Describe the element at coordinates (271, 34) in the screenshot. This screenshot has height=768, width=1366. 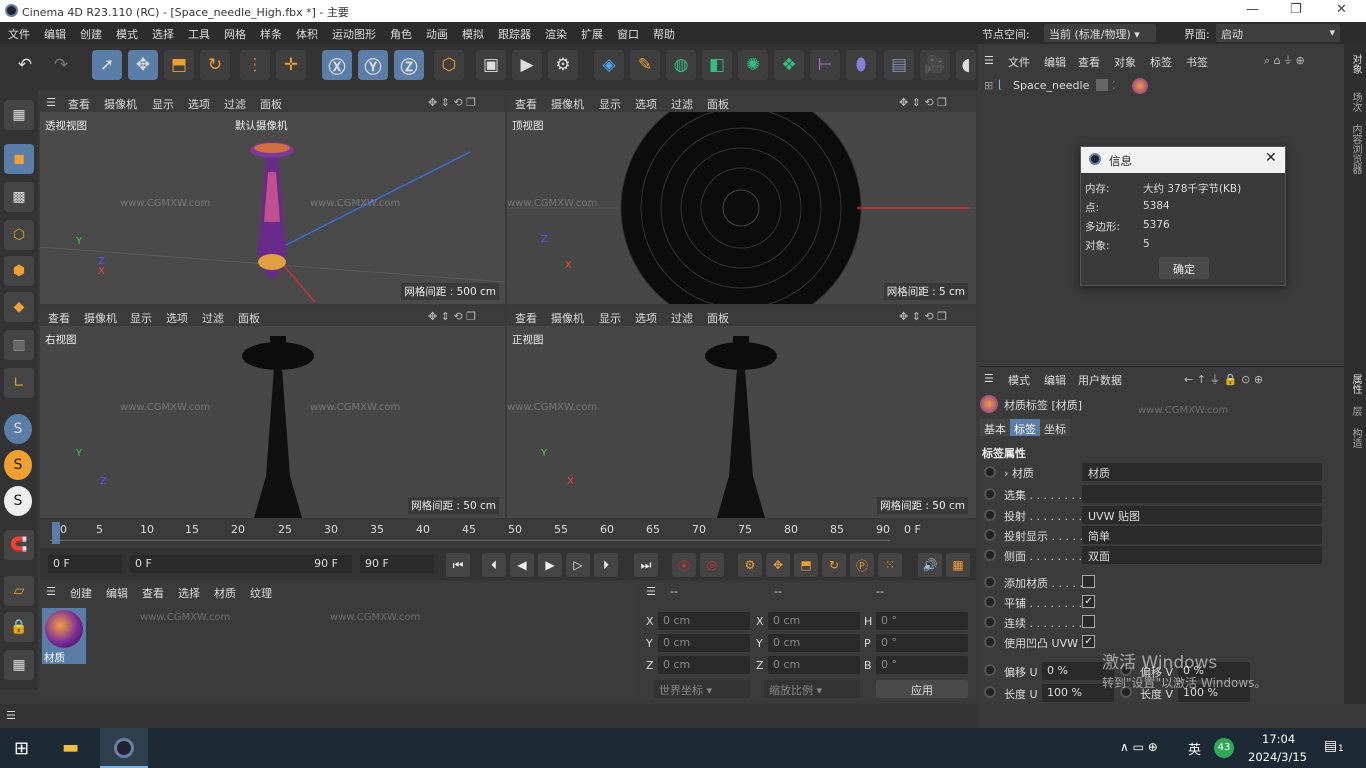
I see `menu-spline: 样条` at that location.